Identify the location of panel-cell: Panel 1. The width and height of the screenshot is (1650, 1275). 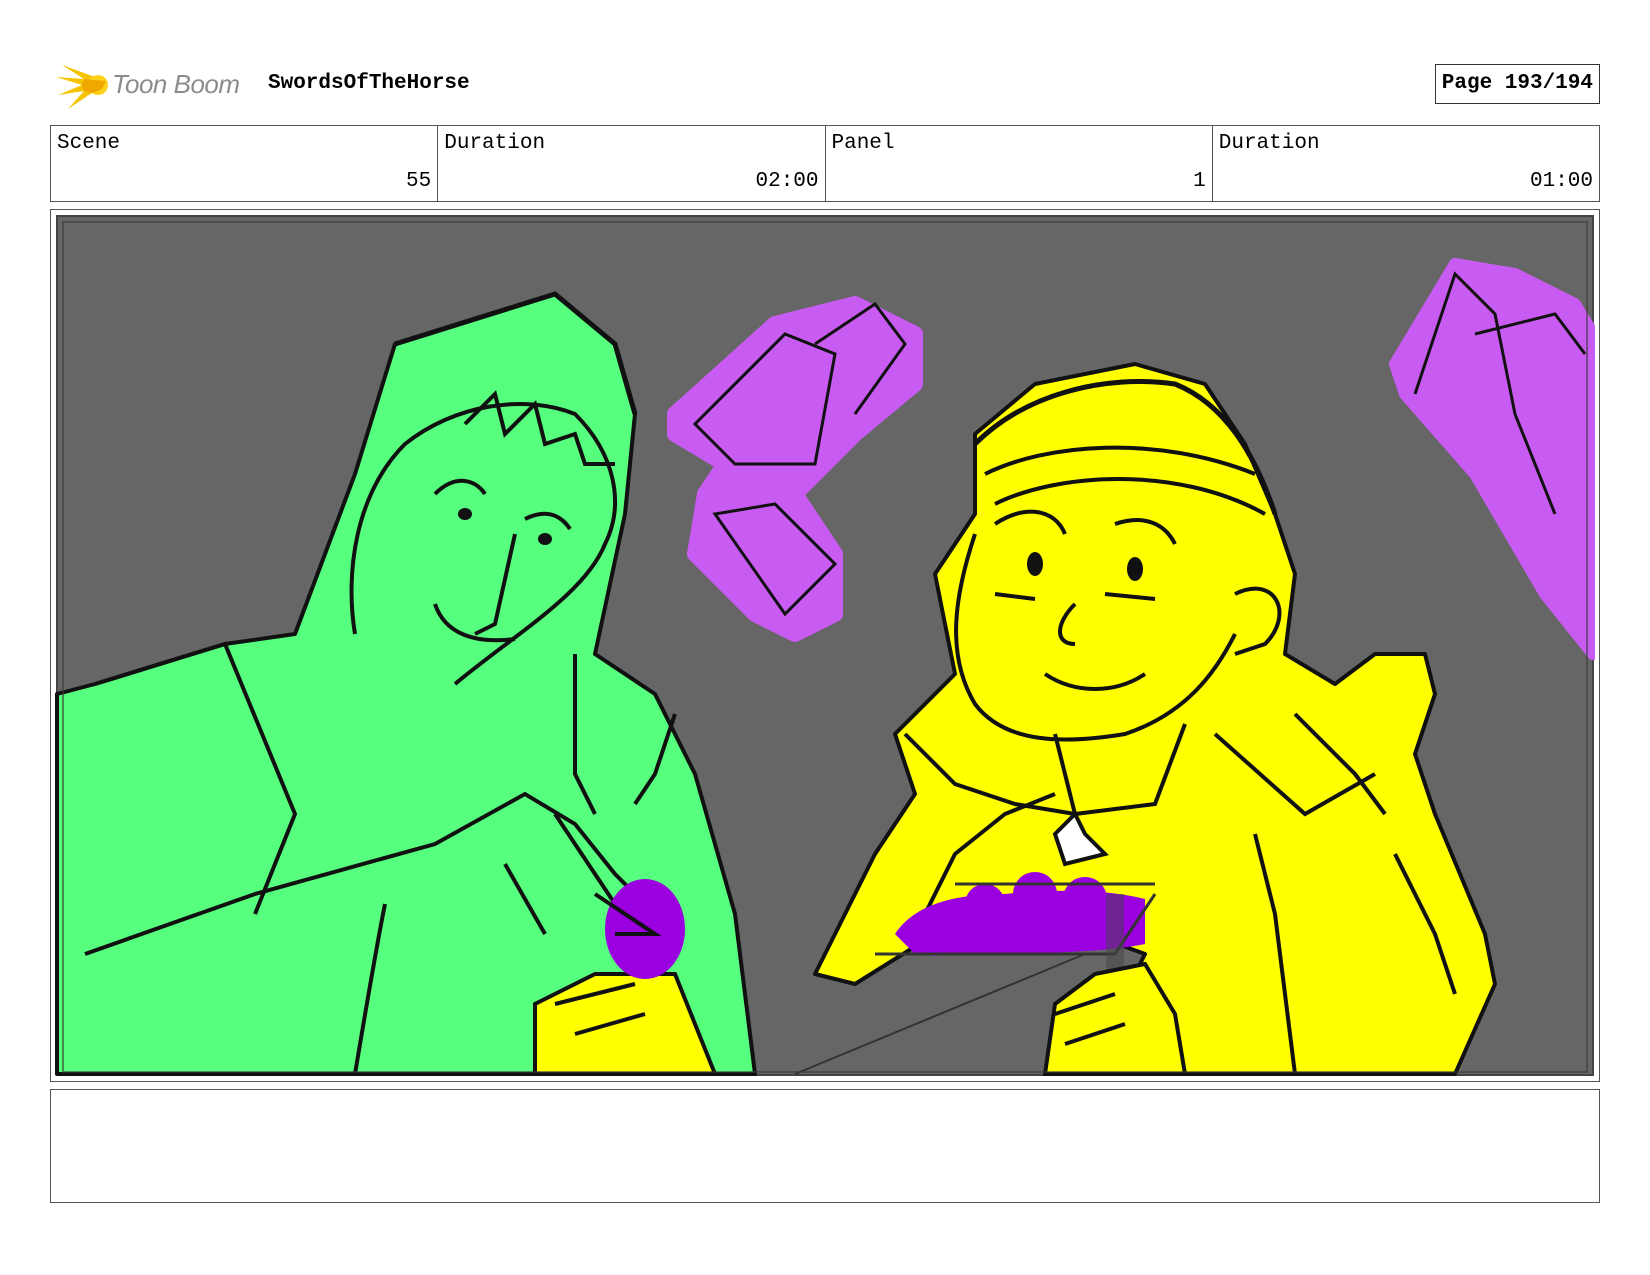
(1019, 163).